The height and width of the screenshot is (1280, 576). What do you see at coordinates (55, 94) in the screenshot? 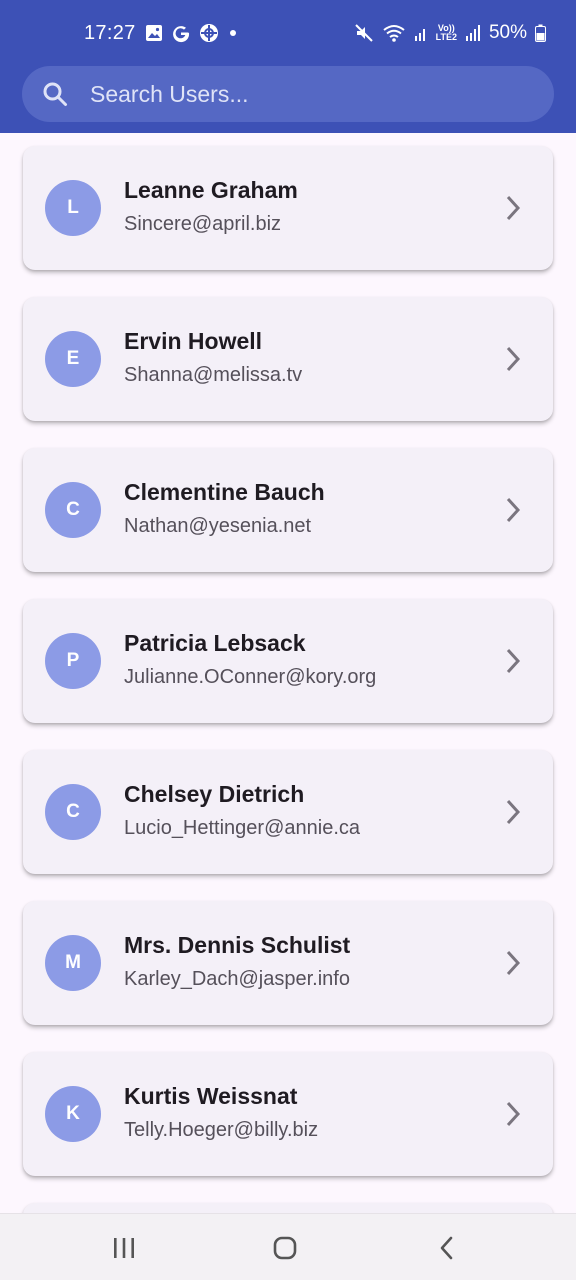
I see `search-icon` at bounding box center [55, 94].